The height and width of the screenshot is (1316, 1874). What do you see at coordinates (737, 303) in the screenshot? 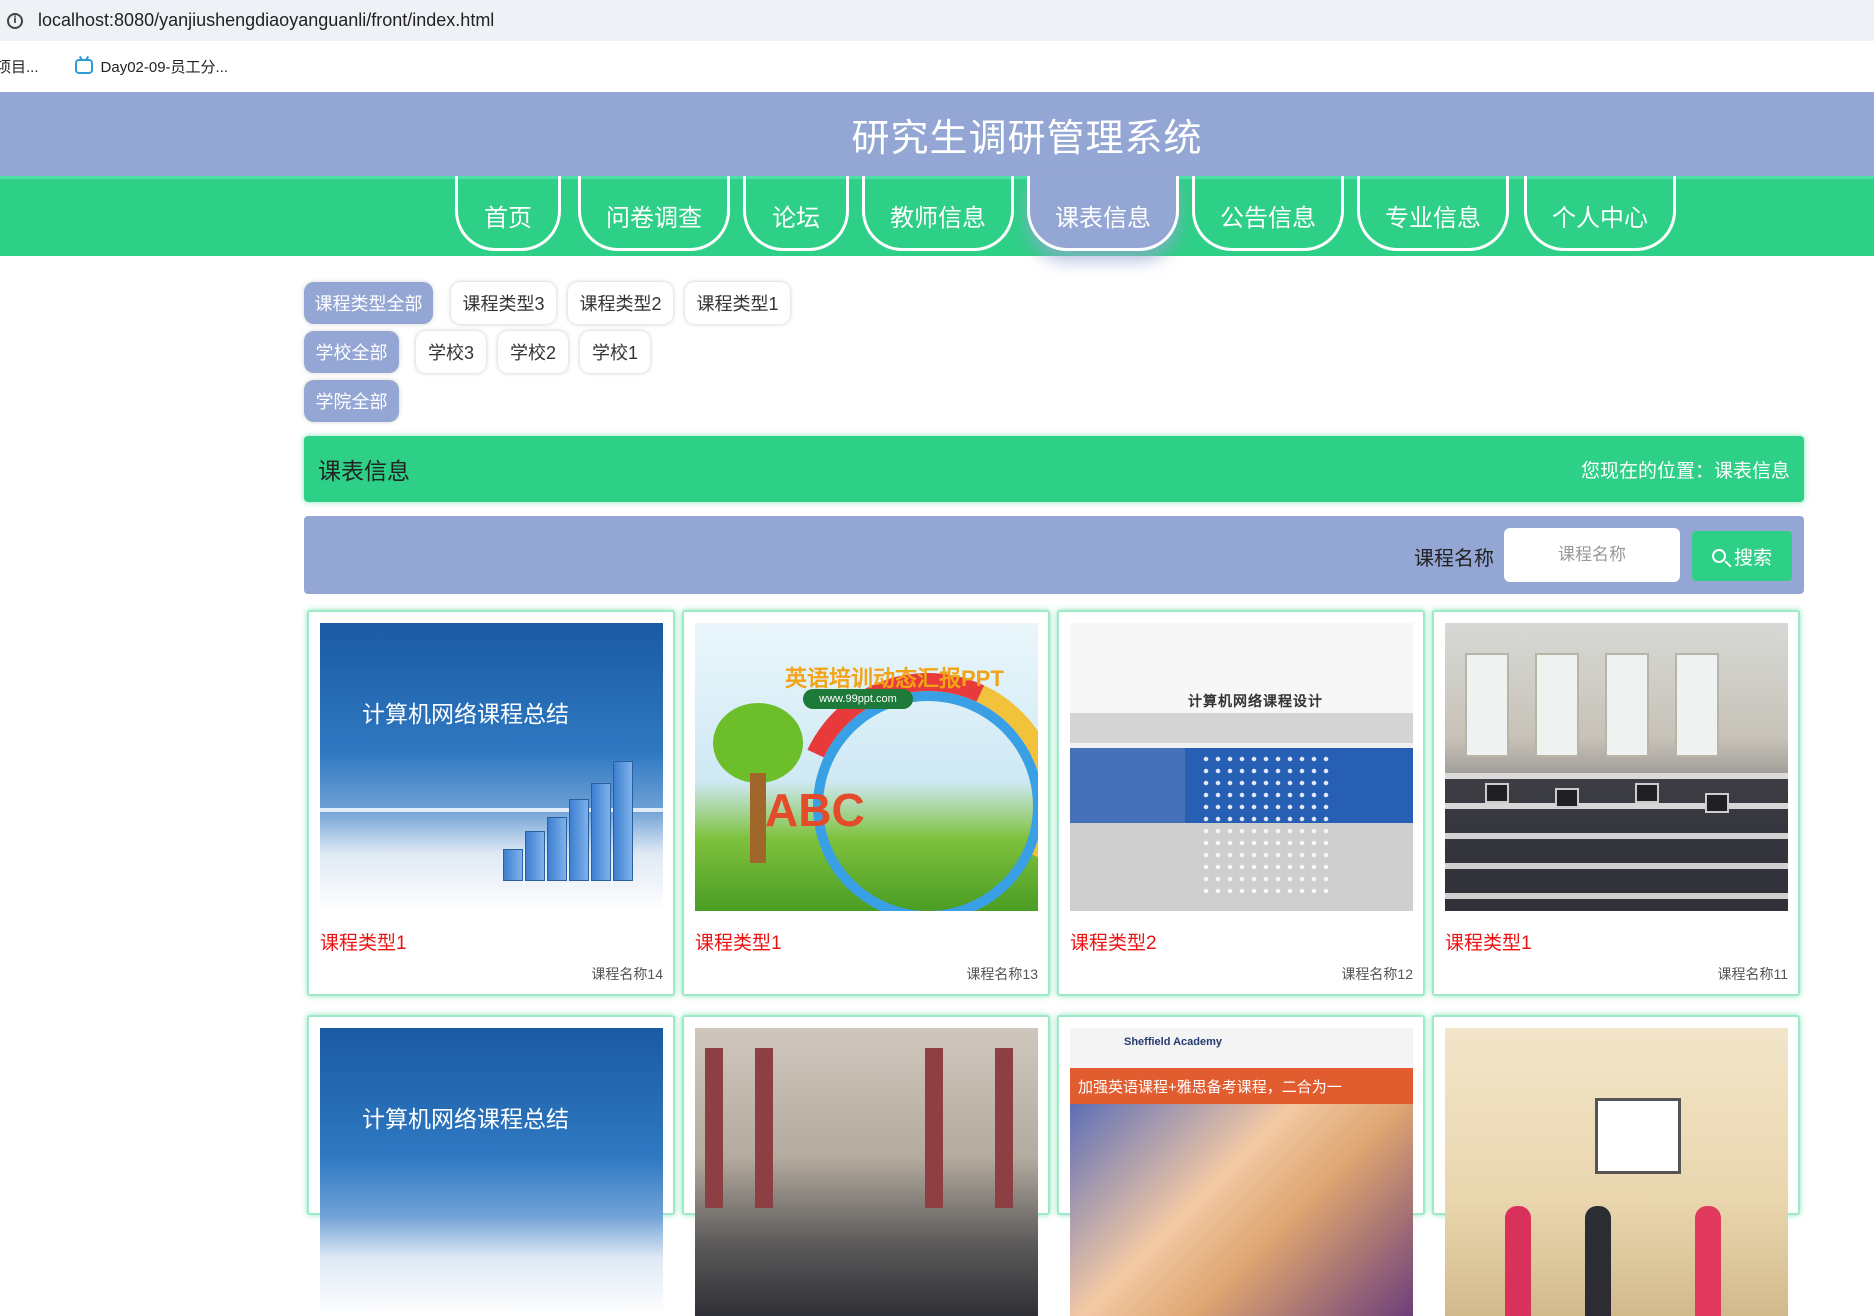
I see `filter-course-type-1: 课程类型1` at bounding box center [737, 303].